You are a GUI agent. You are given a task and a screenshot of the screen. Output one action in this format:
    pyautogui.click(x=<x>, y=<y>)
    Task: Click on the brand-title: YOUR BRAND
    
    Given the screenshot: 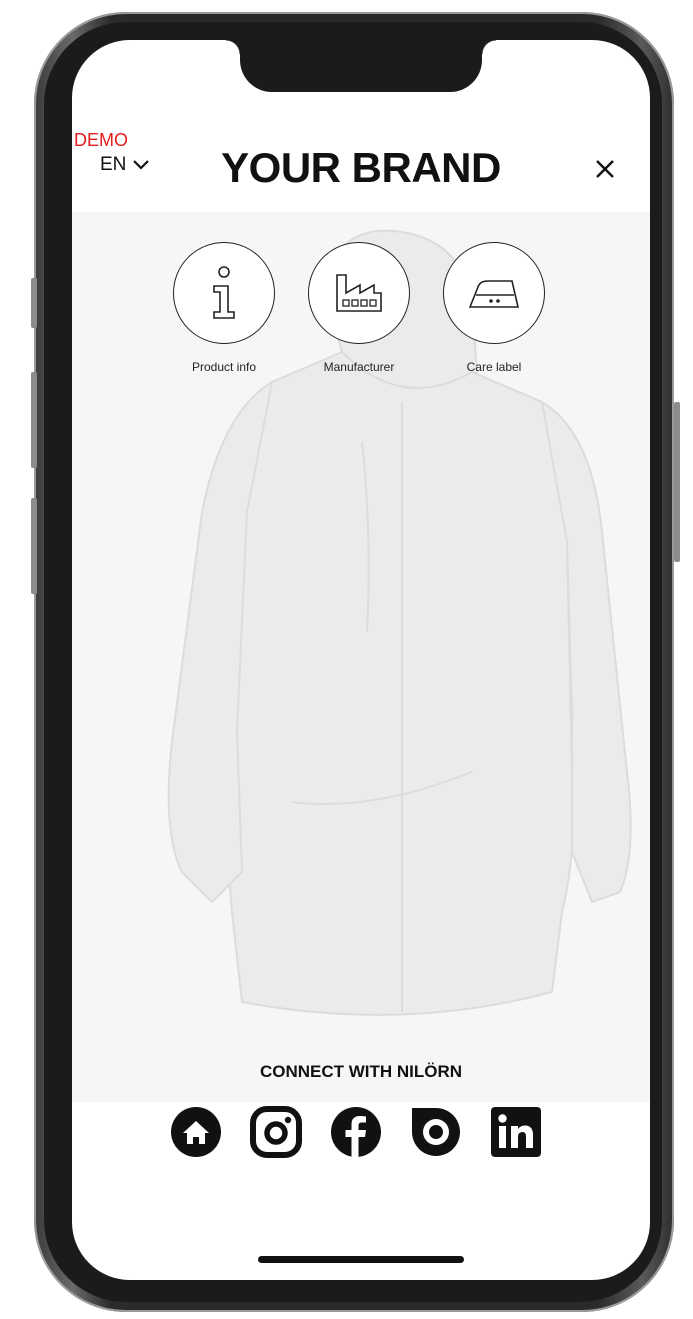 What is the action you would take?
    pyautogui.click(x=361, y=167)
    